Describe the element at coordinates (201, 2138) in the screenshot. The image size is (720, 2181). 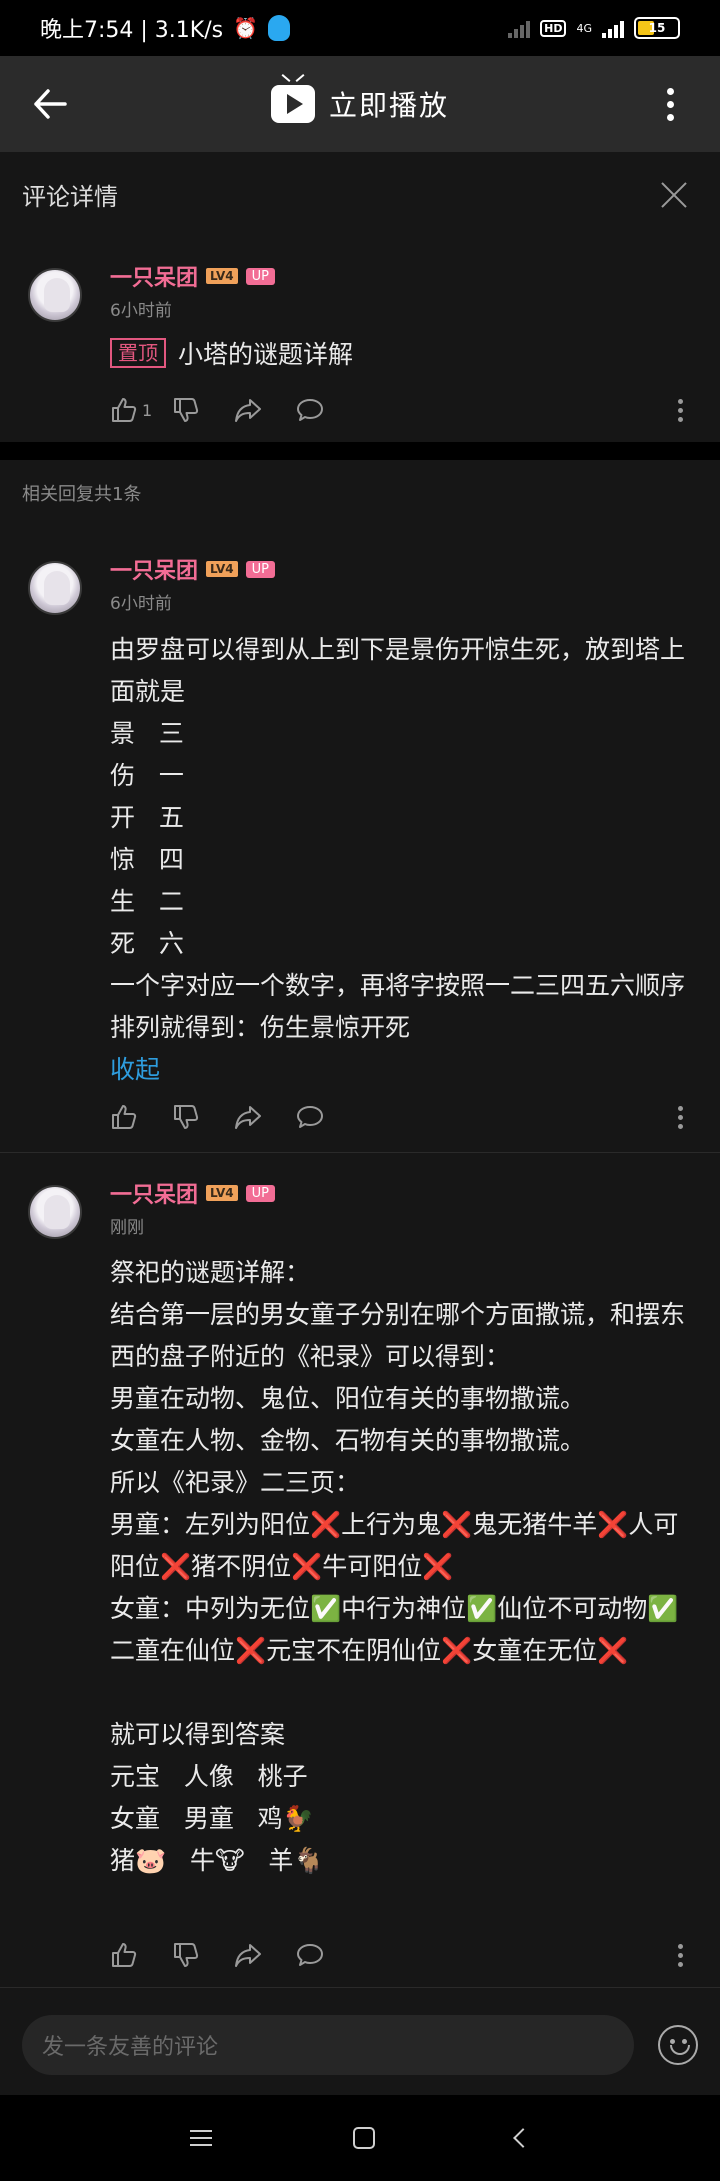
I see `recent-apps-button` at that location.